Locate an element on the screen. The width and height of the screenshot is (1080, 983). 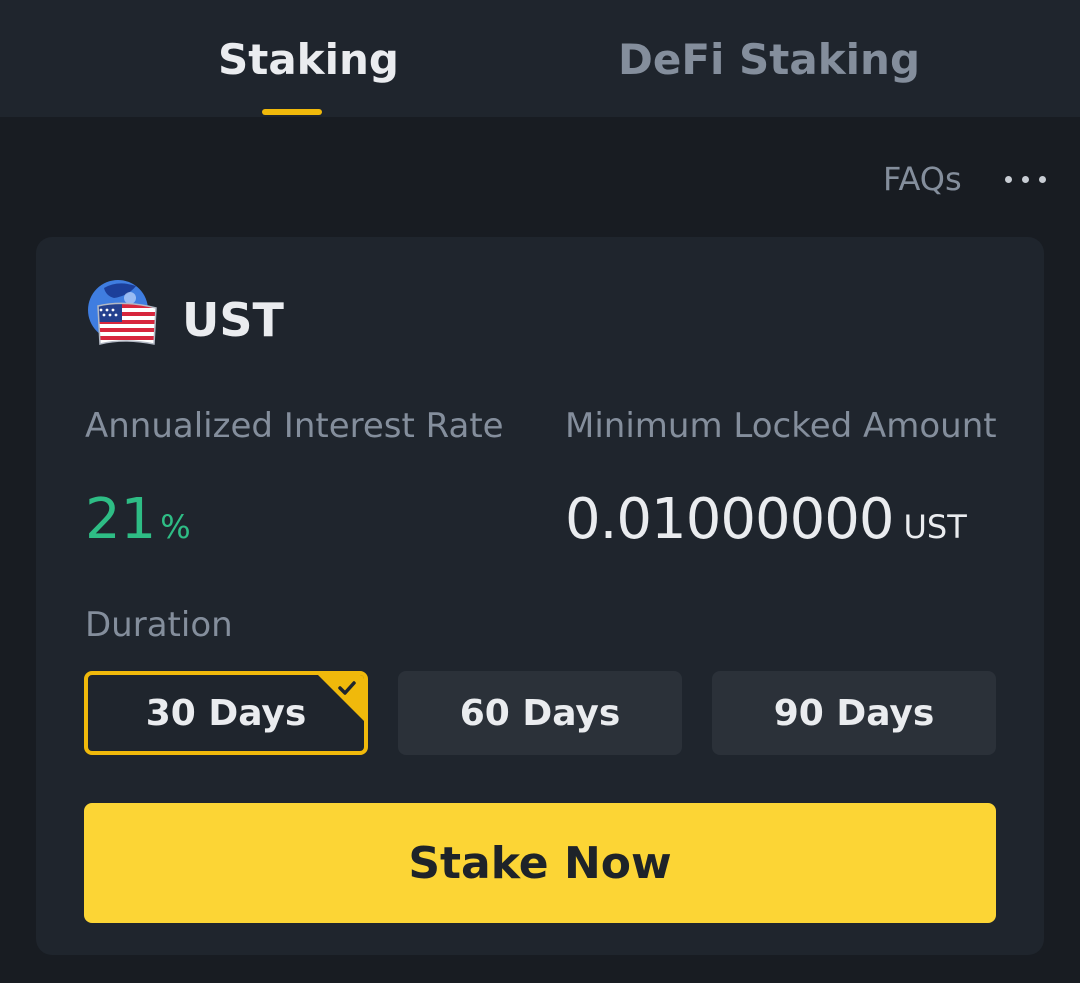
duration-option-90-days: 90 Days is located at coordinates (854, 713).